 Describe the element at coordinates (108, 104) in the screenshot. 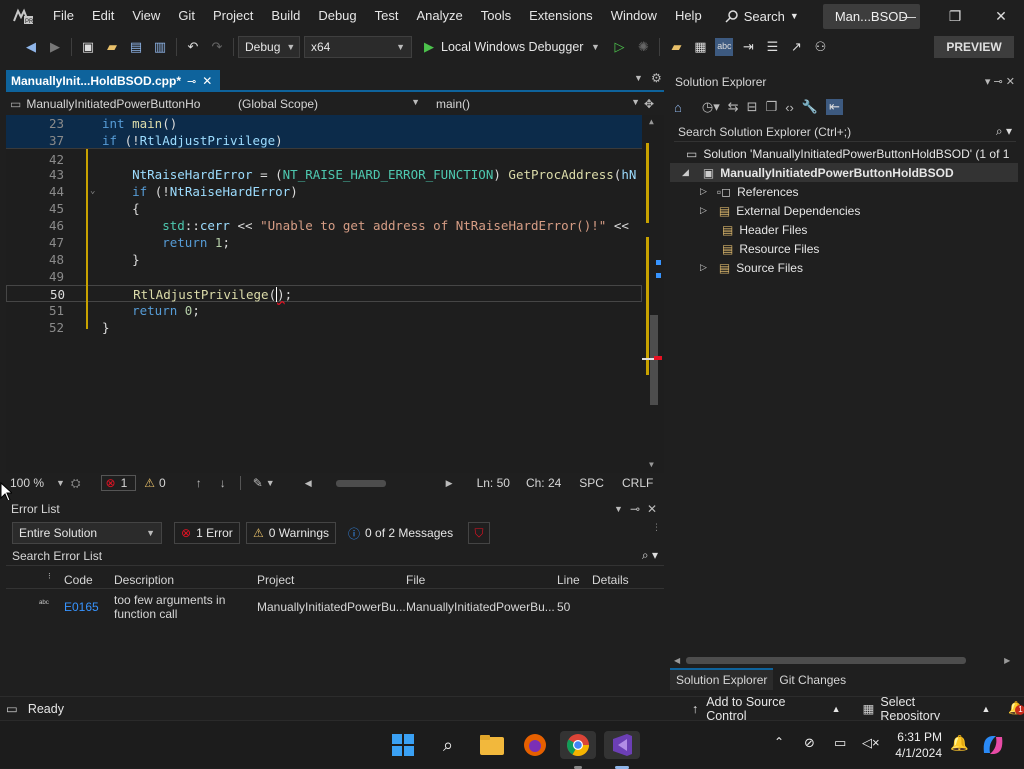

I see `project-scope-dropdown: ▭ ManuallyInitiatedPowerButtonHo` at that location.